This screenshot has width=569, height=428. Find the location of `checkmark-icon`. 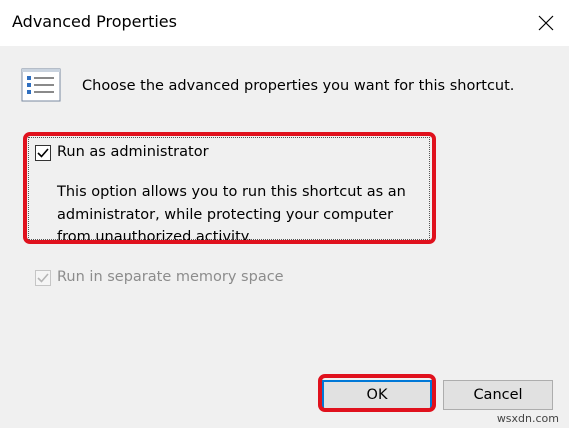

checkmark-icon is located at coordinates (43, 278).